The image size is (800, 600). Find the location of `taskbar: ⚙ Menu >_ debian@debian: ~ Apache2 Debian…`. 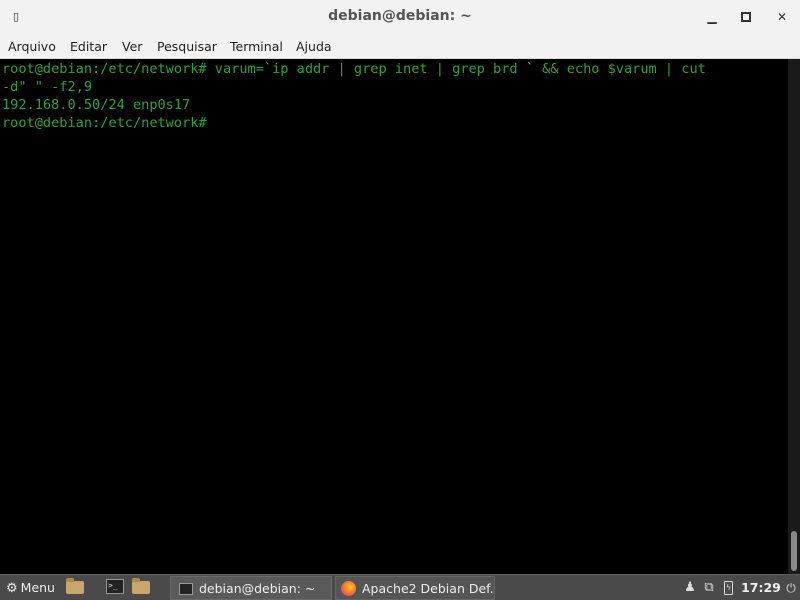

taskbar: ⚙ Menu >_ debian@debian: ~ Apache2 Debian… is located at coordinates (400, 587).